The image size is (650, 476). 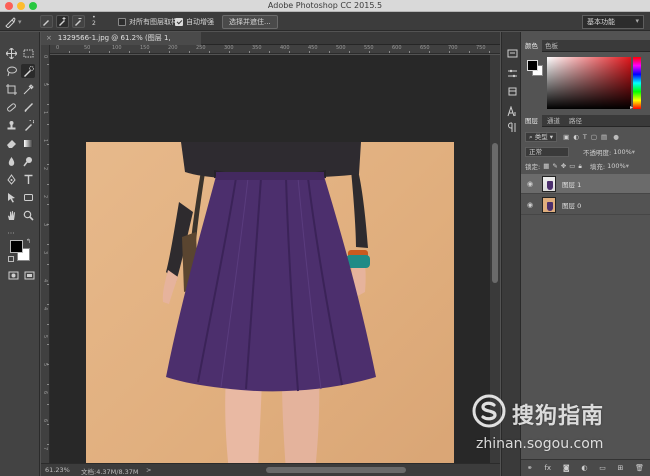 I want to click on new-selection-button, so click(x=46, y=21).